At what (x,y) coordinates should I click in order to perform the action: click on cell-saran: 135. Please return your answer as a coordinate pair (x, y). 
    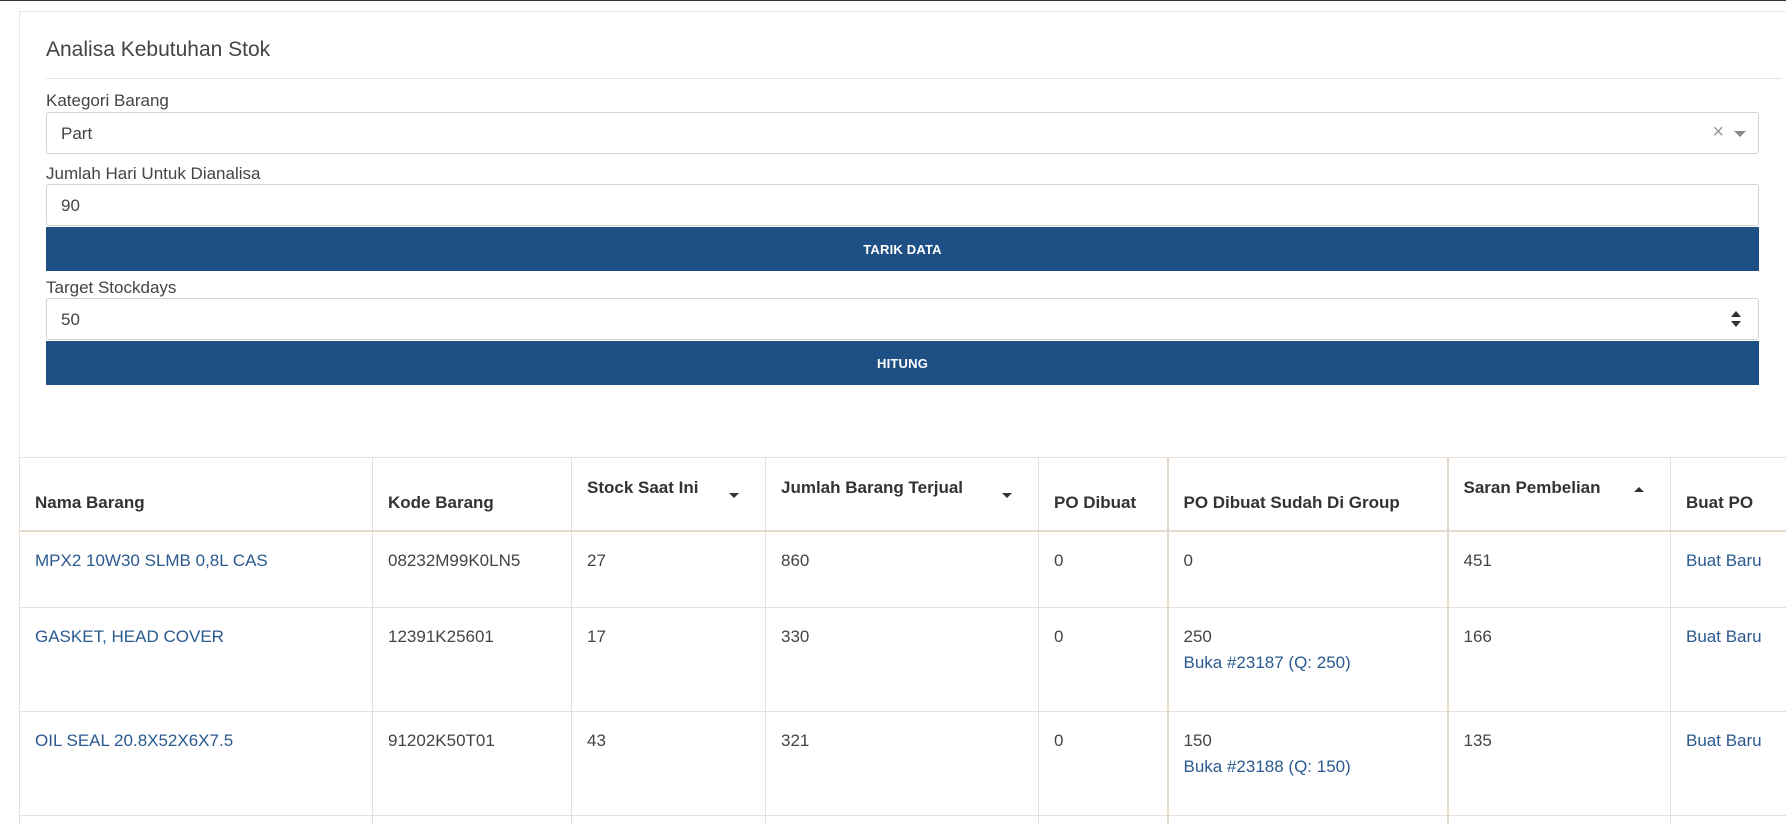
    Looking at the image, I should click on (1558, 763).